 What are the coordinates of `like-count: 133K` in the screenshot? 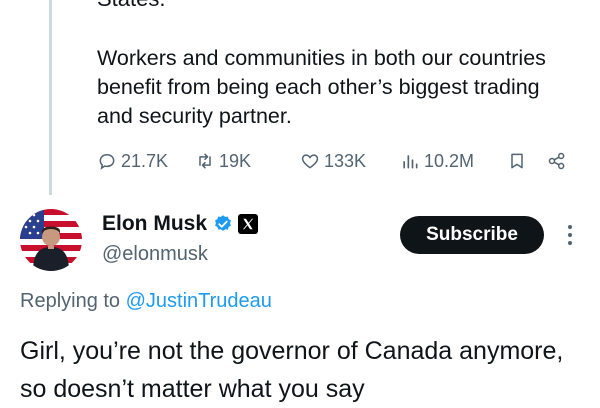 It's located at (345, 160).